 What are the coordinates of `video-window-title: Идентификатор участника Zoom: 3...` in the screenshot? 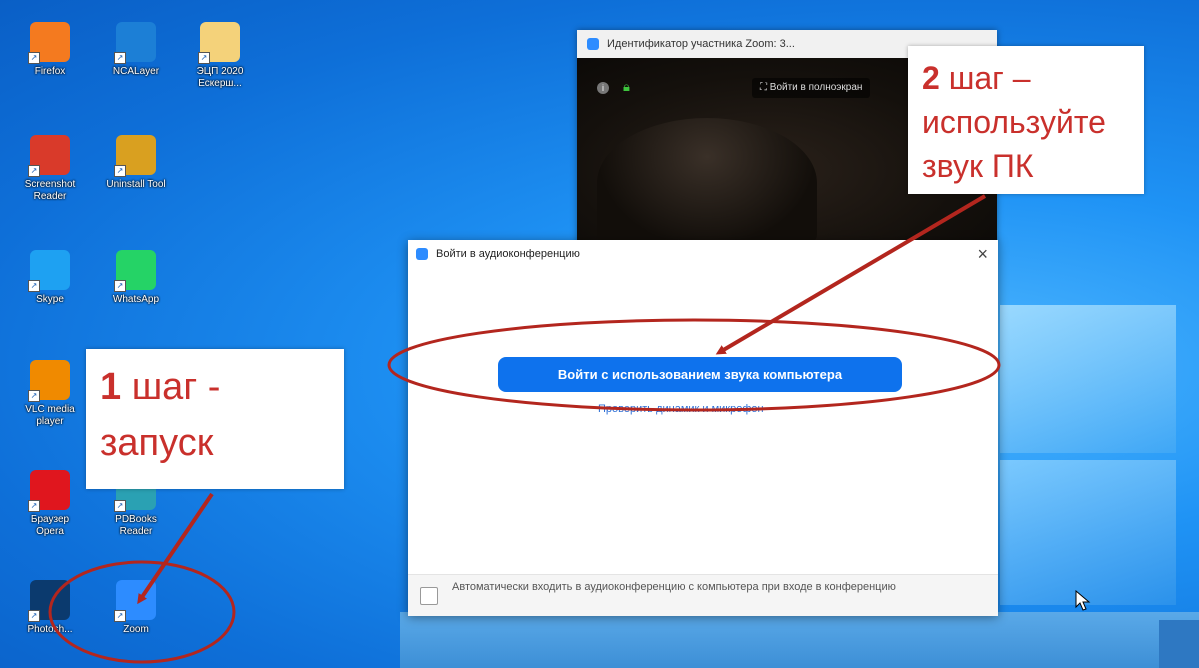 It's located at (701, 44).